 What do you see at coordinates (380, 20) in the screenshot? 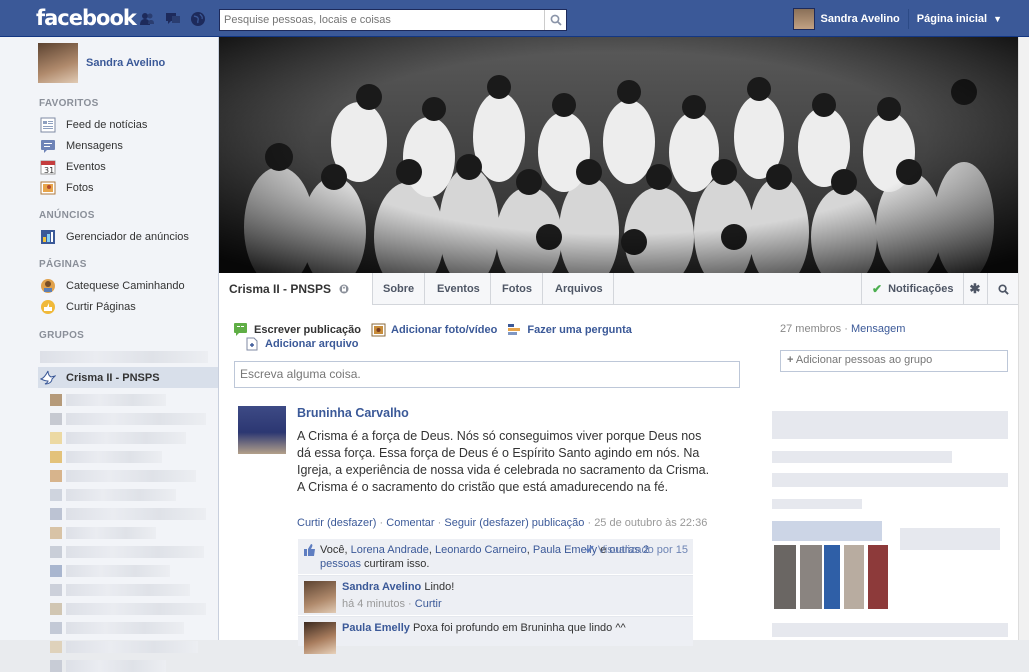
I see `search-input` at bounding box center [380, 20].